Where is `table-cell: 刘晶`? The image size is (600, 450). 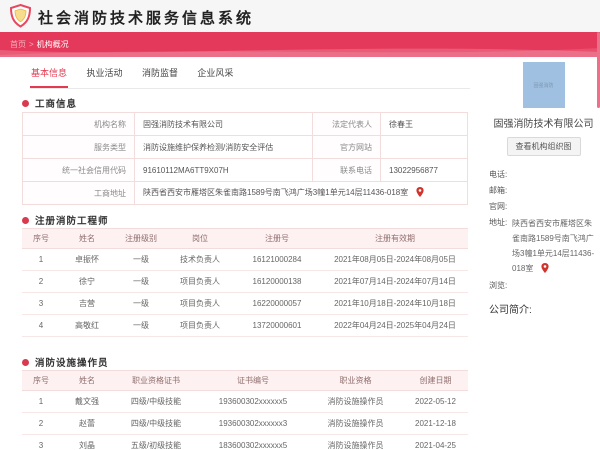 table-cell: 刘晶 is located at coordinates (87, 442).